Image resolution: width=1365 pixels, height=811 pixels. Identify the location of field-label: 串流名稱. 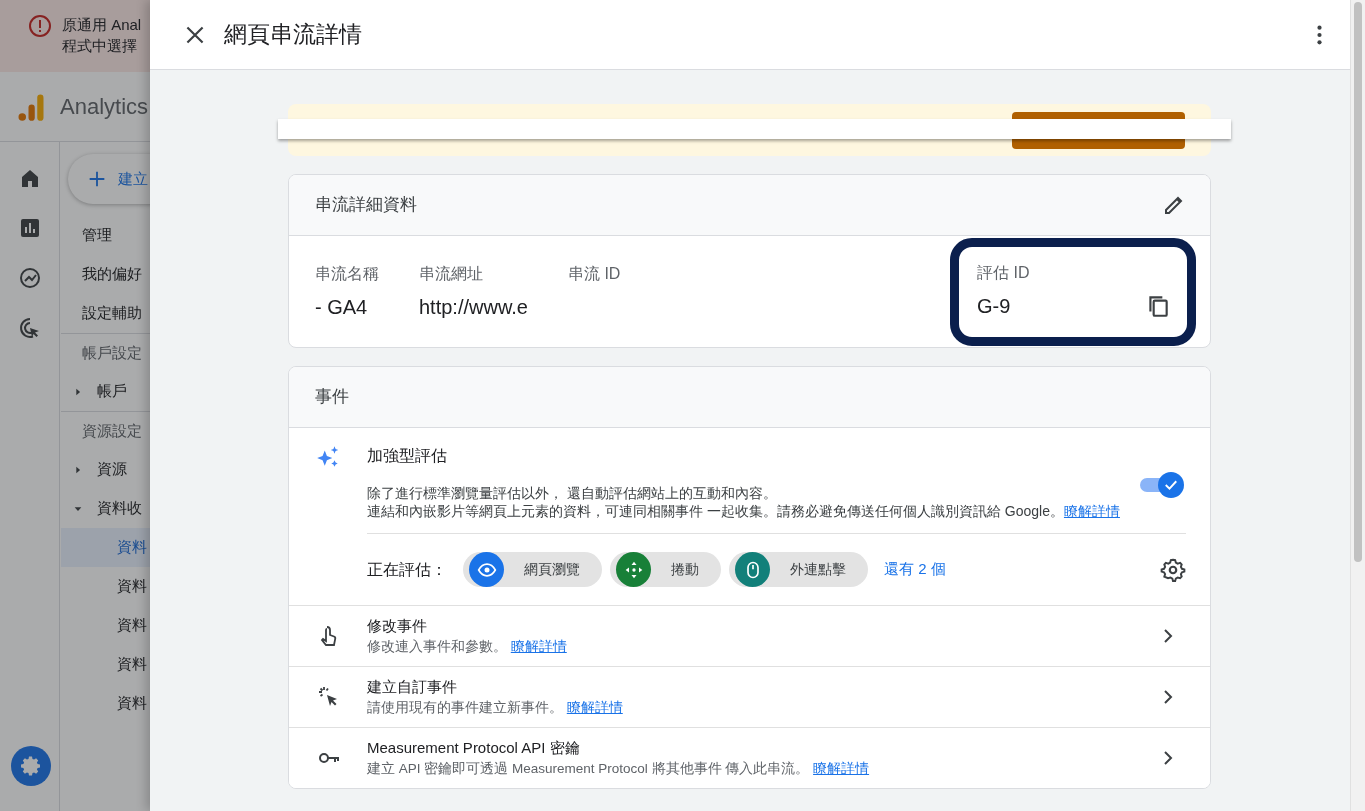
(347, 273).